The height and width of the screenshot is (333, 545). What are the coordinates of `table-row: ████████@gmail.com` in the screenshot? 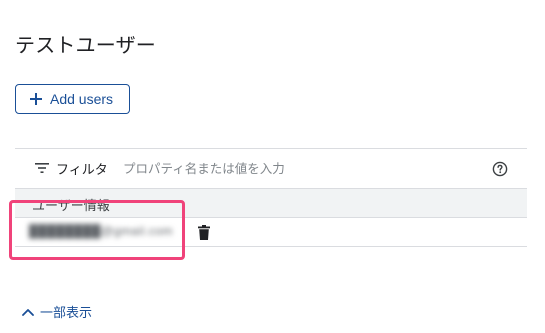 It's located at (271, 232).